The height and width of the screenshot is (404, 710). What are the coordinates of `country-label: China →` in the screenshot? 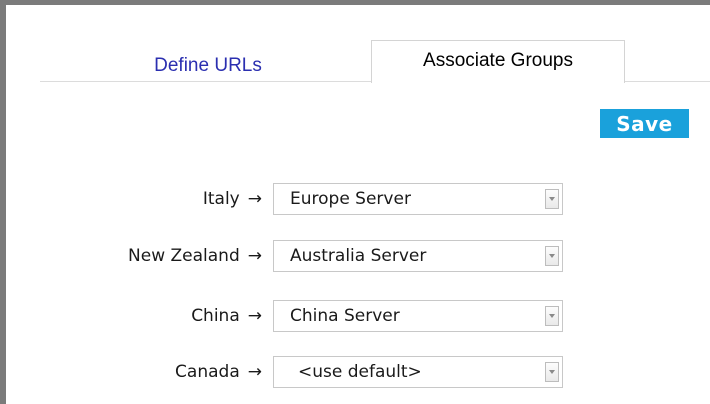 It's located at (226, 316).